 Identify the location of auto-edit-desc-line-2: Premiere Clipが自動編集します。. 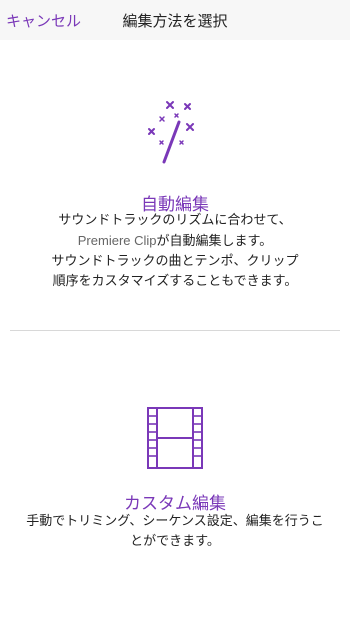
(175, 241).